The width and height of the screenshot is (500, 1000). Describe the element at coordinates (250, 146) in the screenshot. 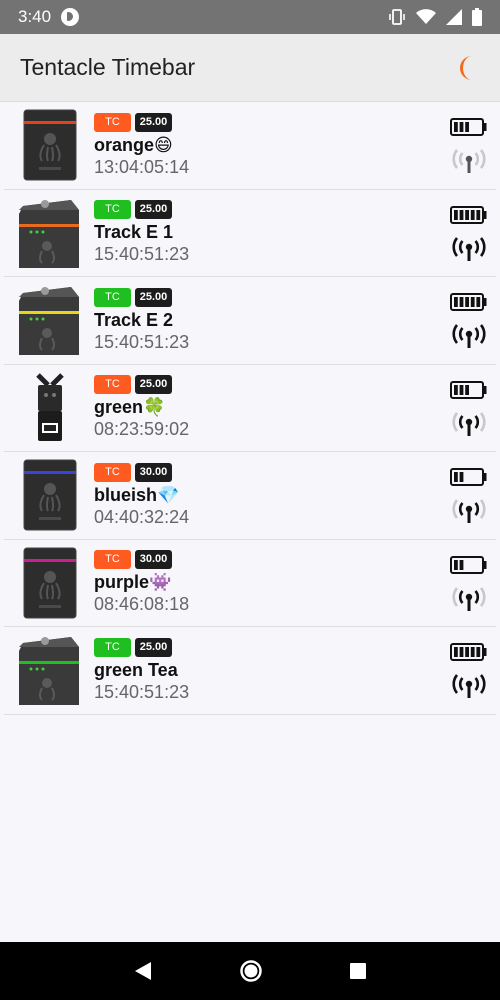

I see `device-row: TC 25.00 orange😄 13:04:05:14` at that location.